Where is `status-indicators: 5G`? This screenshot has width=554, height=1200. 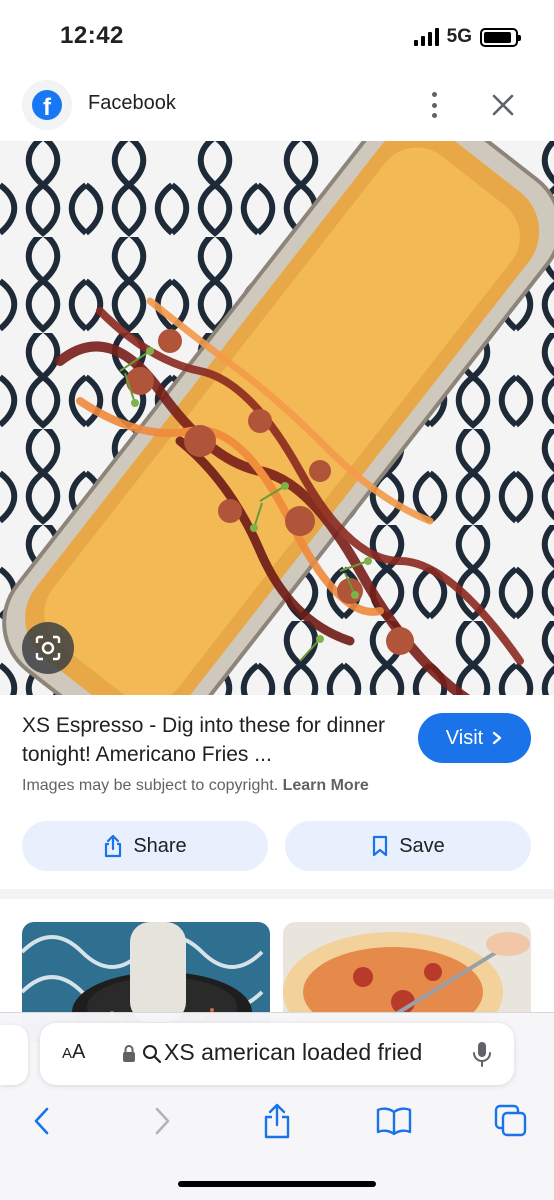 status-indicators: 5G is located at coordinates (467, 37).